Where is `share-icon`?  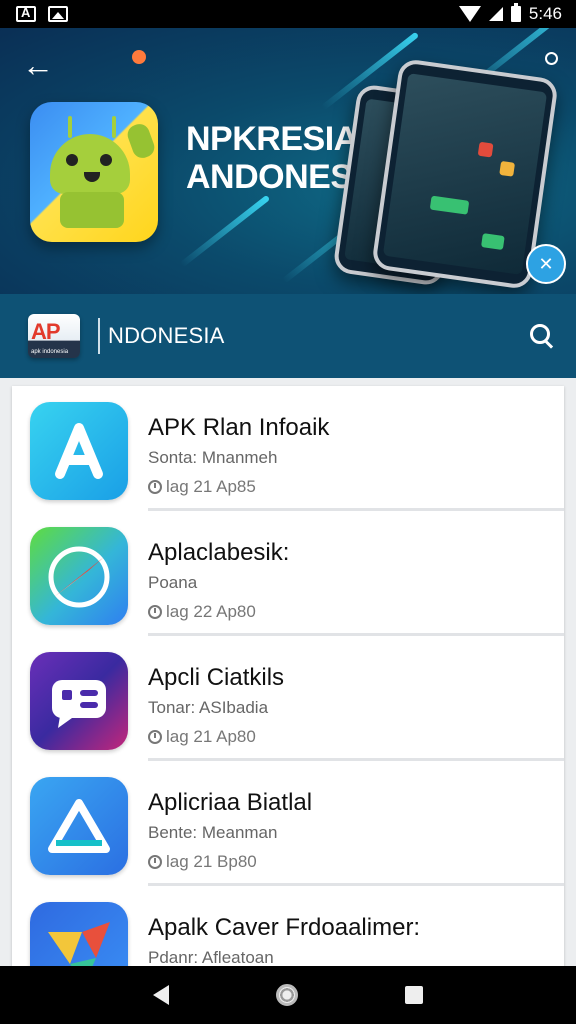 share-icon is located at coordinates (546, 64).